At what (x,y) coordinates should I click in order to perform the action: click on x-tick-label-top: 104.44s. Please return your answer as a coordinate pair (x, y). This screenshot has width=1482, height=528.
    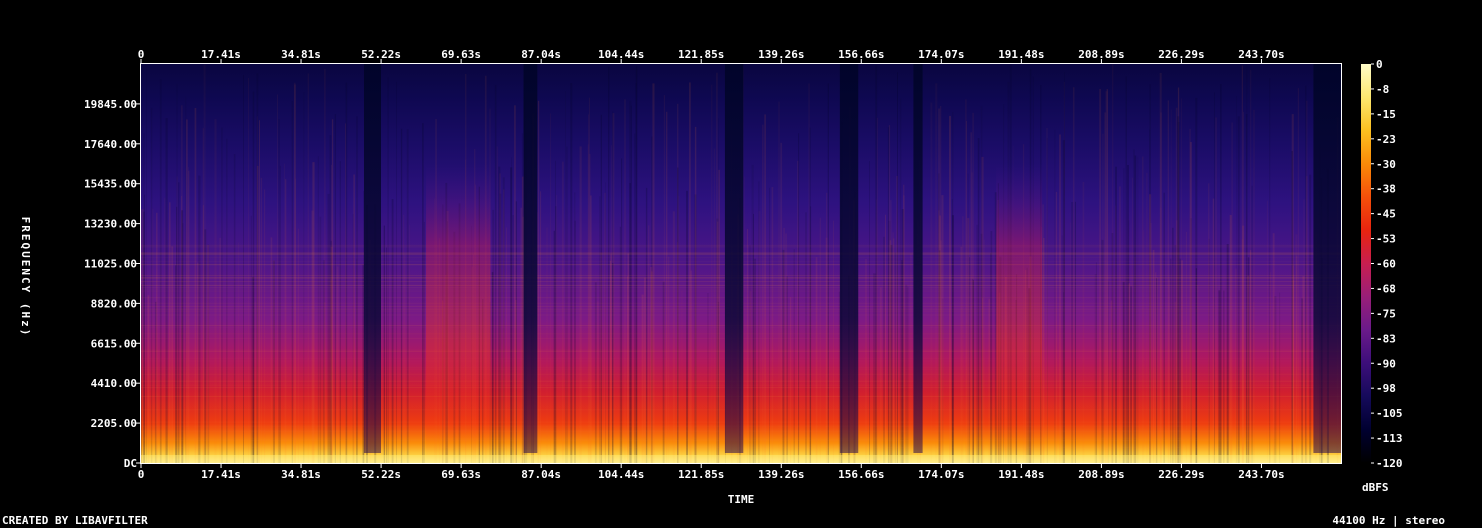
    Looking at the image, I should click on (621, 54).